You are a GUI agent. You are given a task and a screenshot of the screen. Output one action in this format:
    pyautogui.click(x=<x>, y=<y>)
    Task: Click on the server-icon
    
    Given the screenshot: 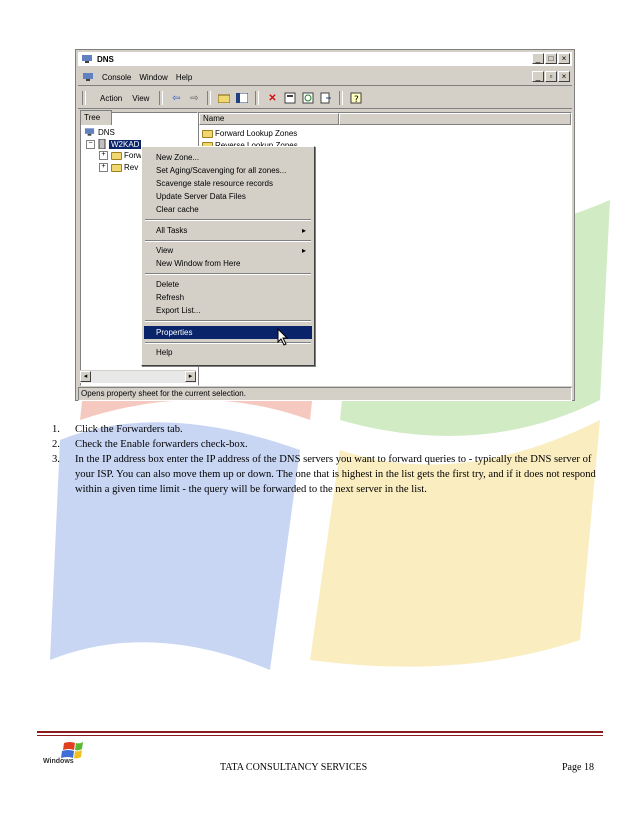 What is the action you would take?
    pyautogui.click(x=102, y=144)
    